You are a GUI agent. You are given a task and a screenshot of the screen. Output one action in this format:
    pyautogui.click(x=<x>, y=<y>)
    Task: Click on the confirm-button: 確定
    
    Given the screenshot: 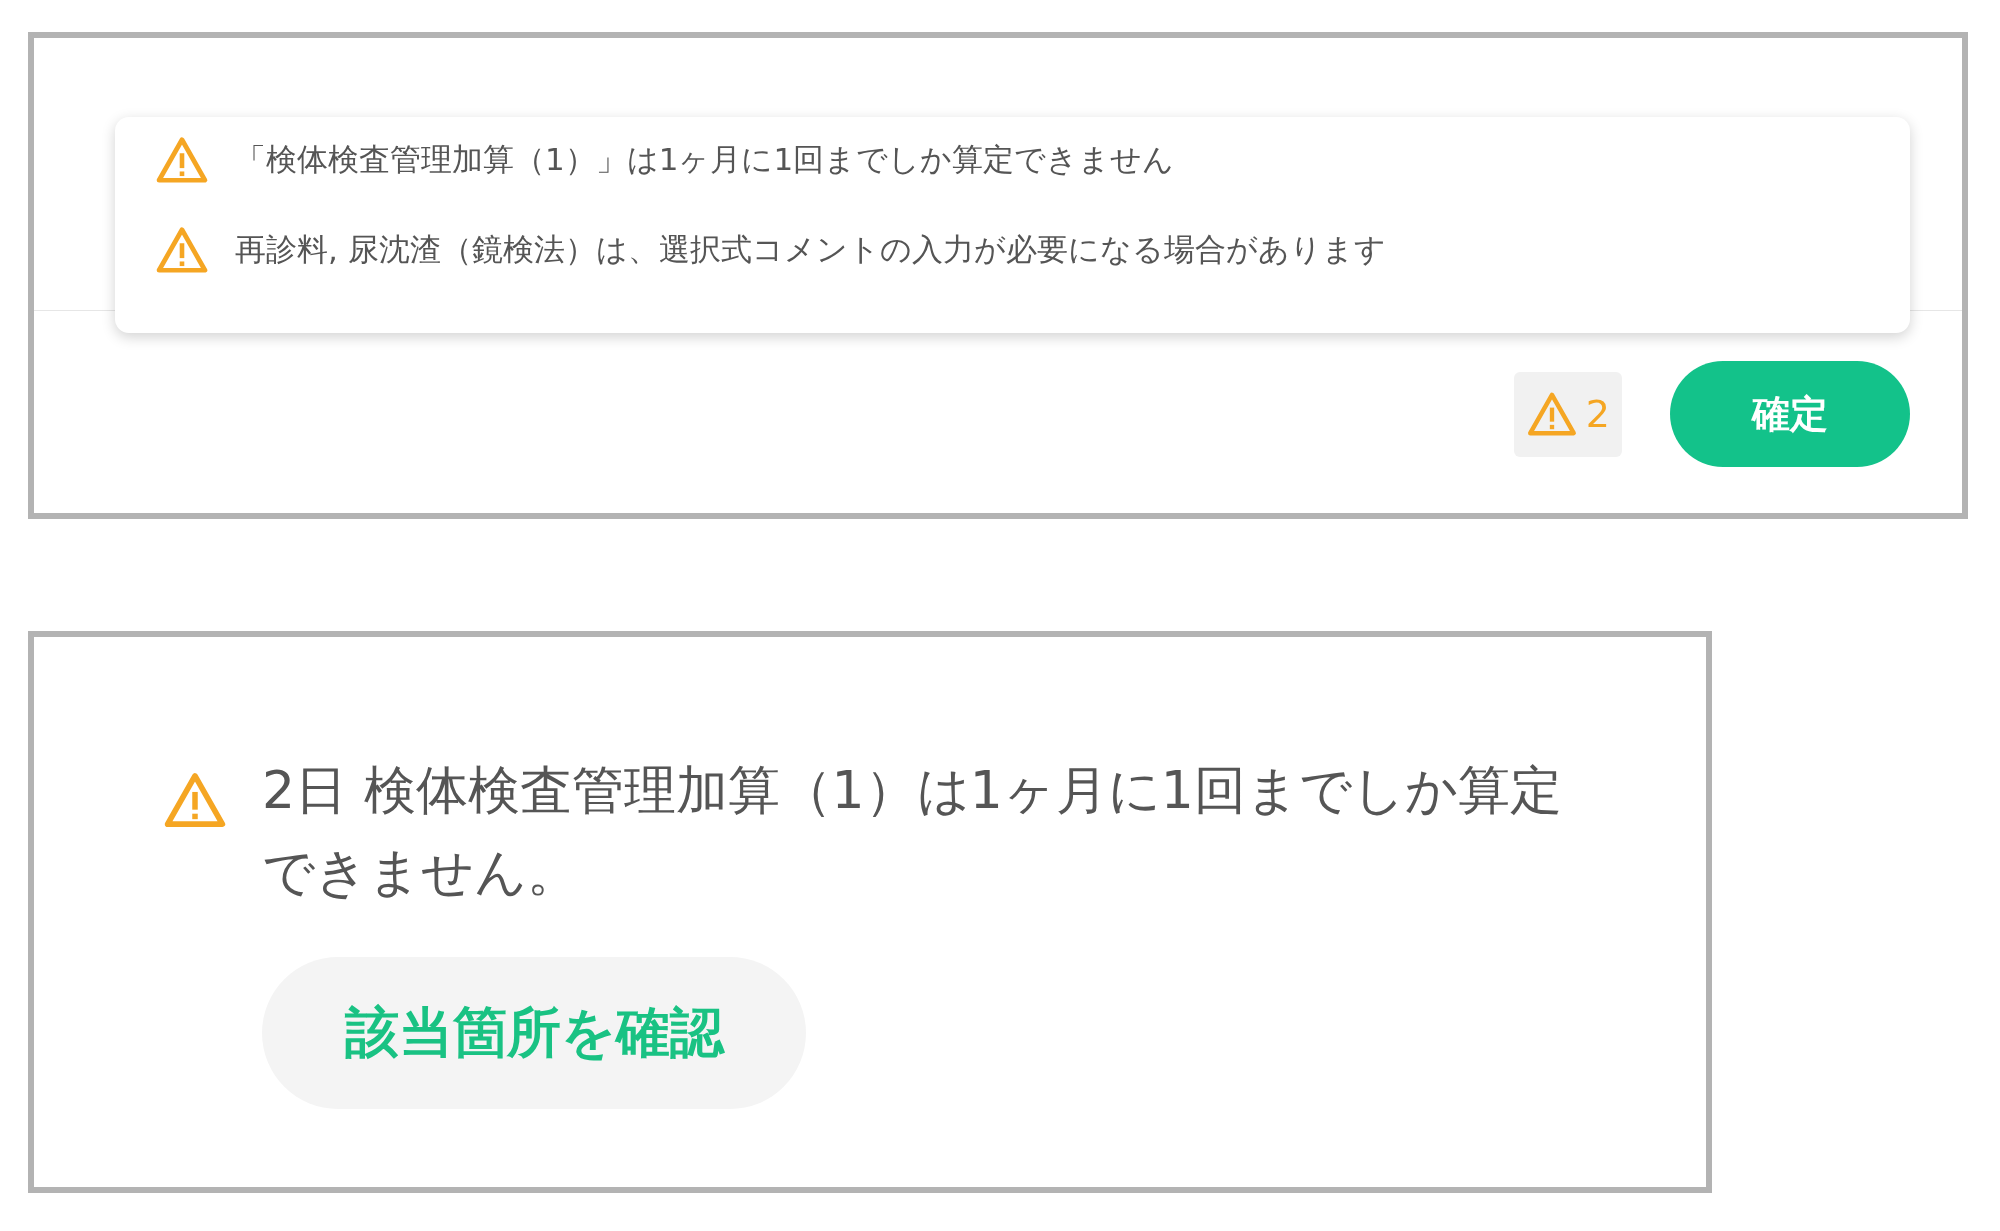 What is the action you would take?
    pyautogui.click(x=1790, y=414)
    